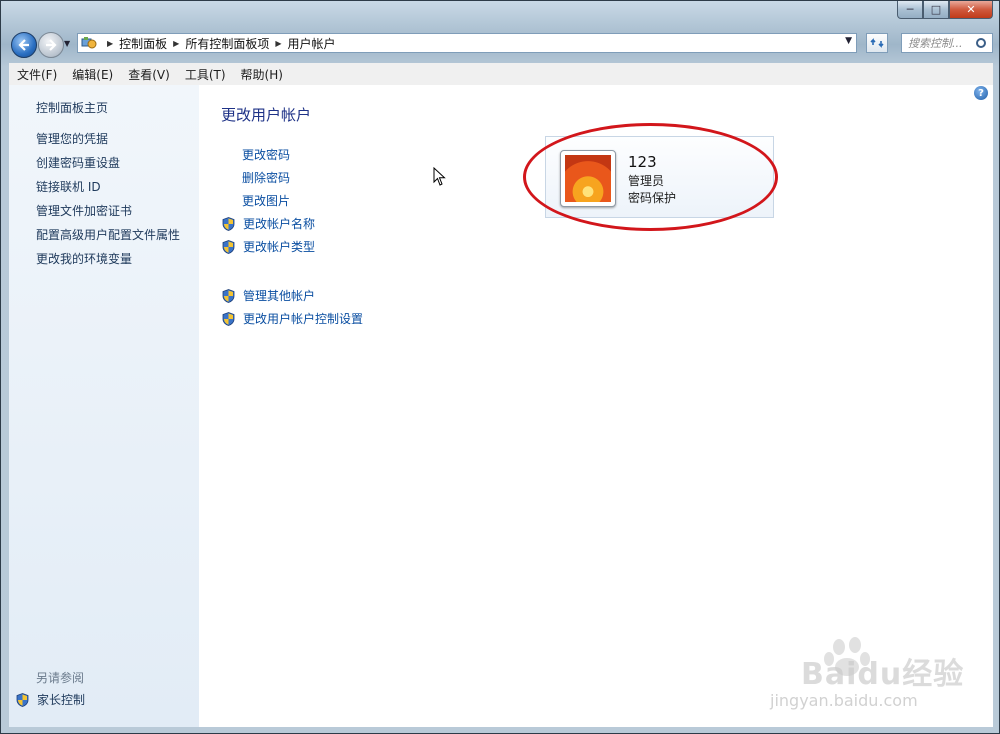  Describe the element at coordinates (844, 700) in the screenshot. I see `watermark-url: jingyan.baidu.com` at that location.